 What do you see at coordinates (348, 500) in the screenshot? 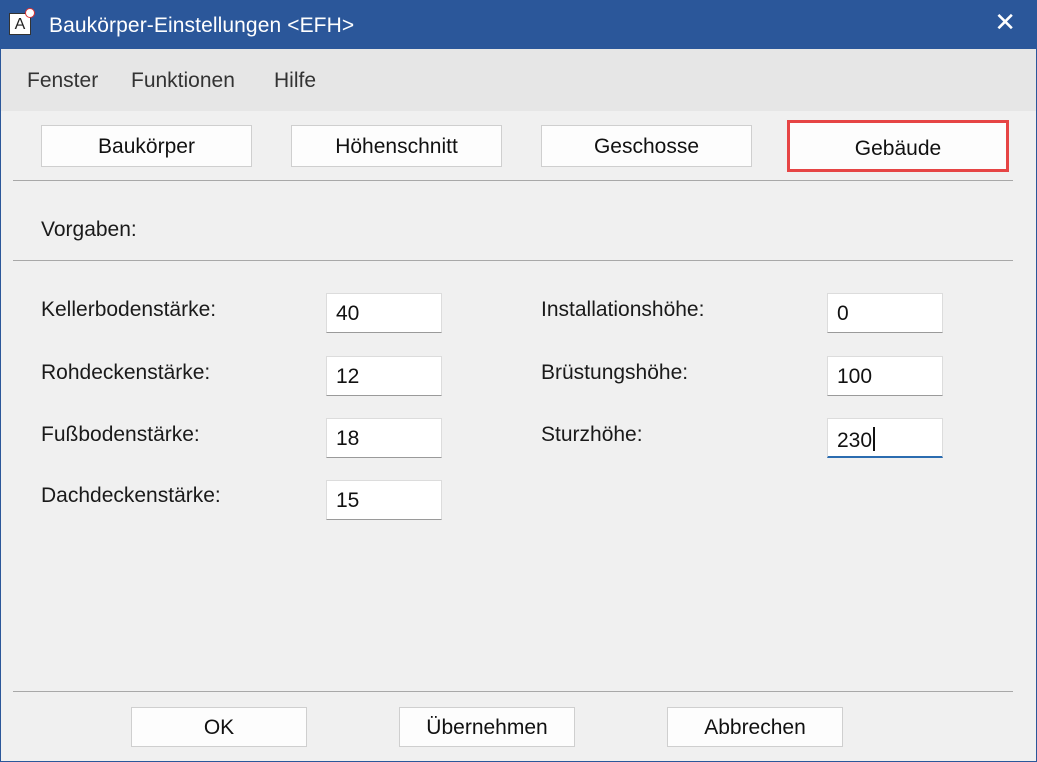
I see `value-dachdeckenstaerke: 15` at bounding box center [348, 500].